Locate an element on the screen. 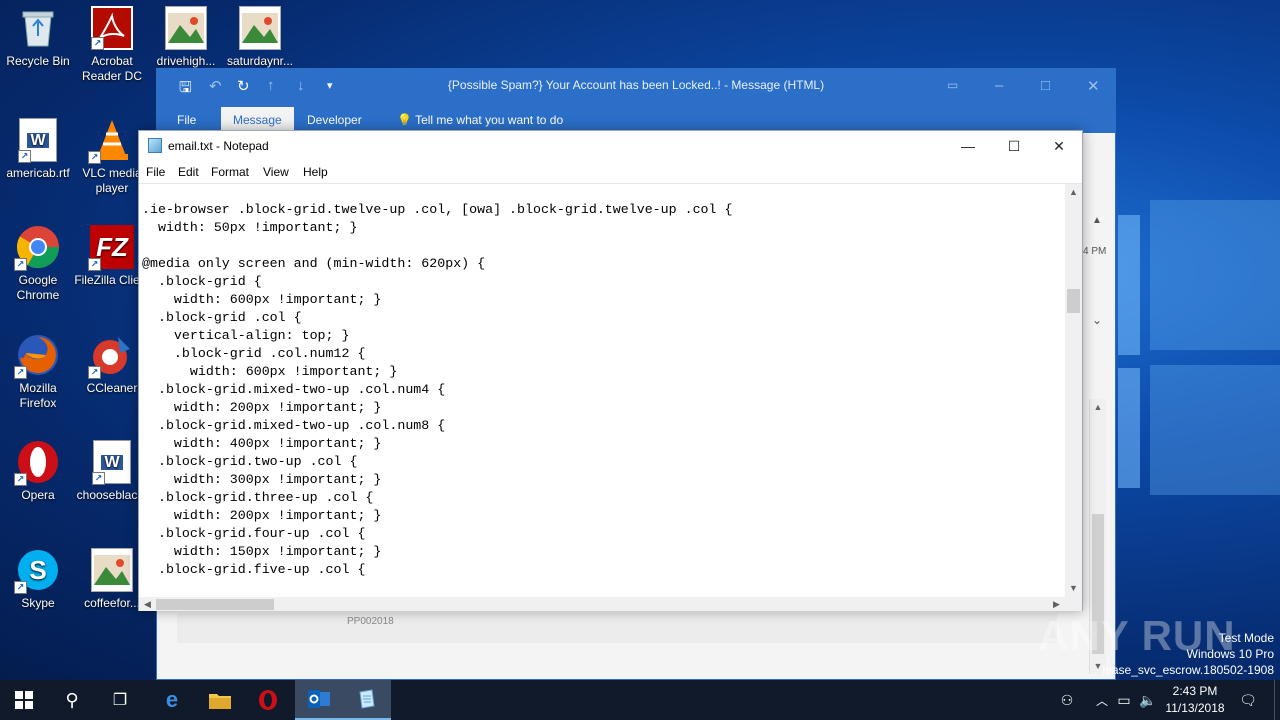  maximize-icon: ☐ is located at coordinates (1014, 145).